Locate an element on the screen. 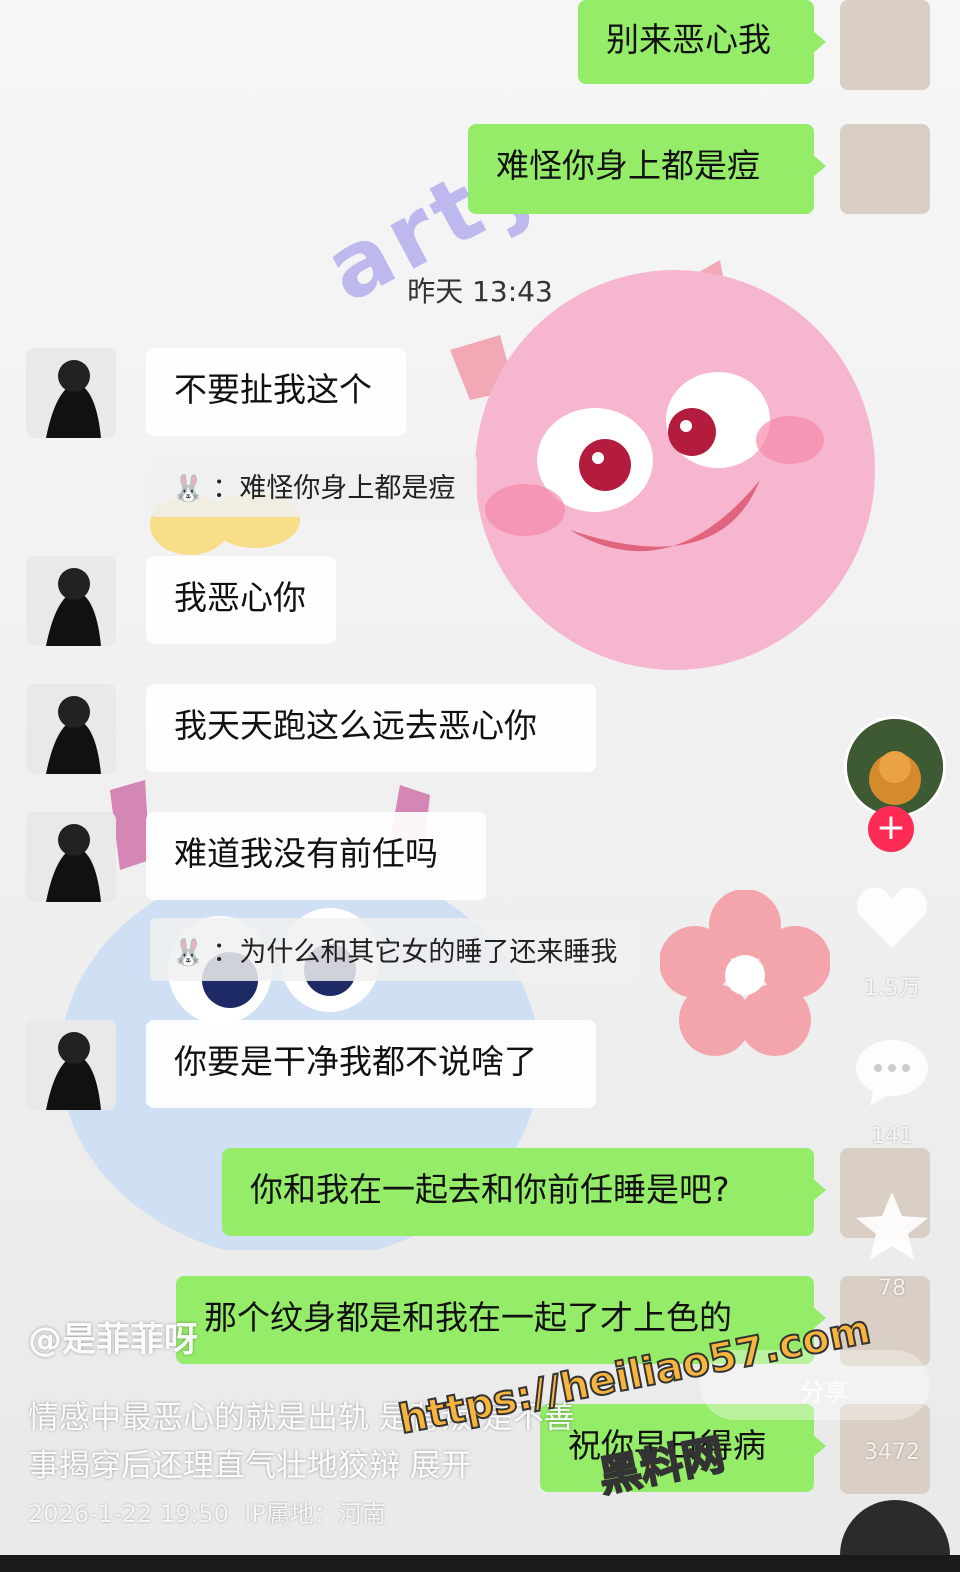 The width and height of the screenshot is (960, 1572). message-bubble-other: 我恶心你 is located at coordinates (241, 600).